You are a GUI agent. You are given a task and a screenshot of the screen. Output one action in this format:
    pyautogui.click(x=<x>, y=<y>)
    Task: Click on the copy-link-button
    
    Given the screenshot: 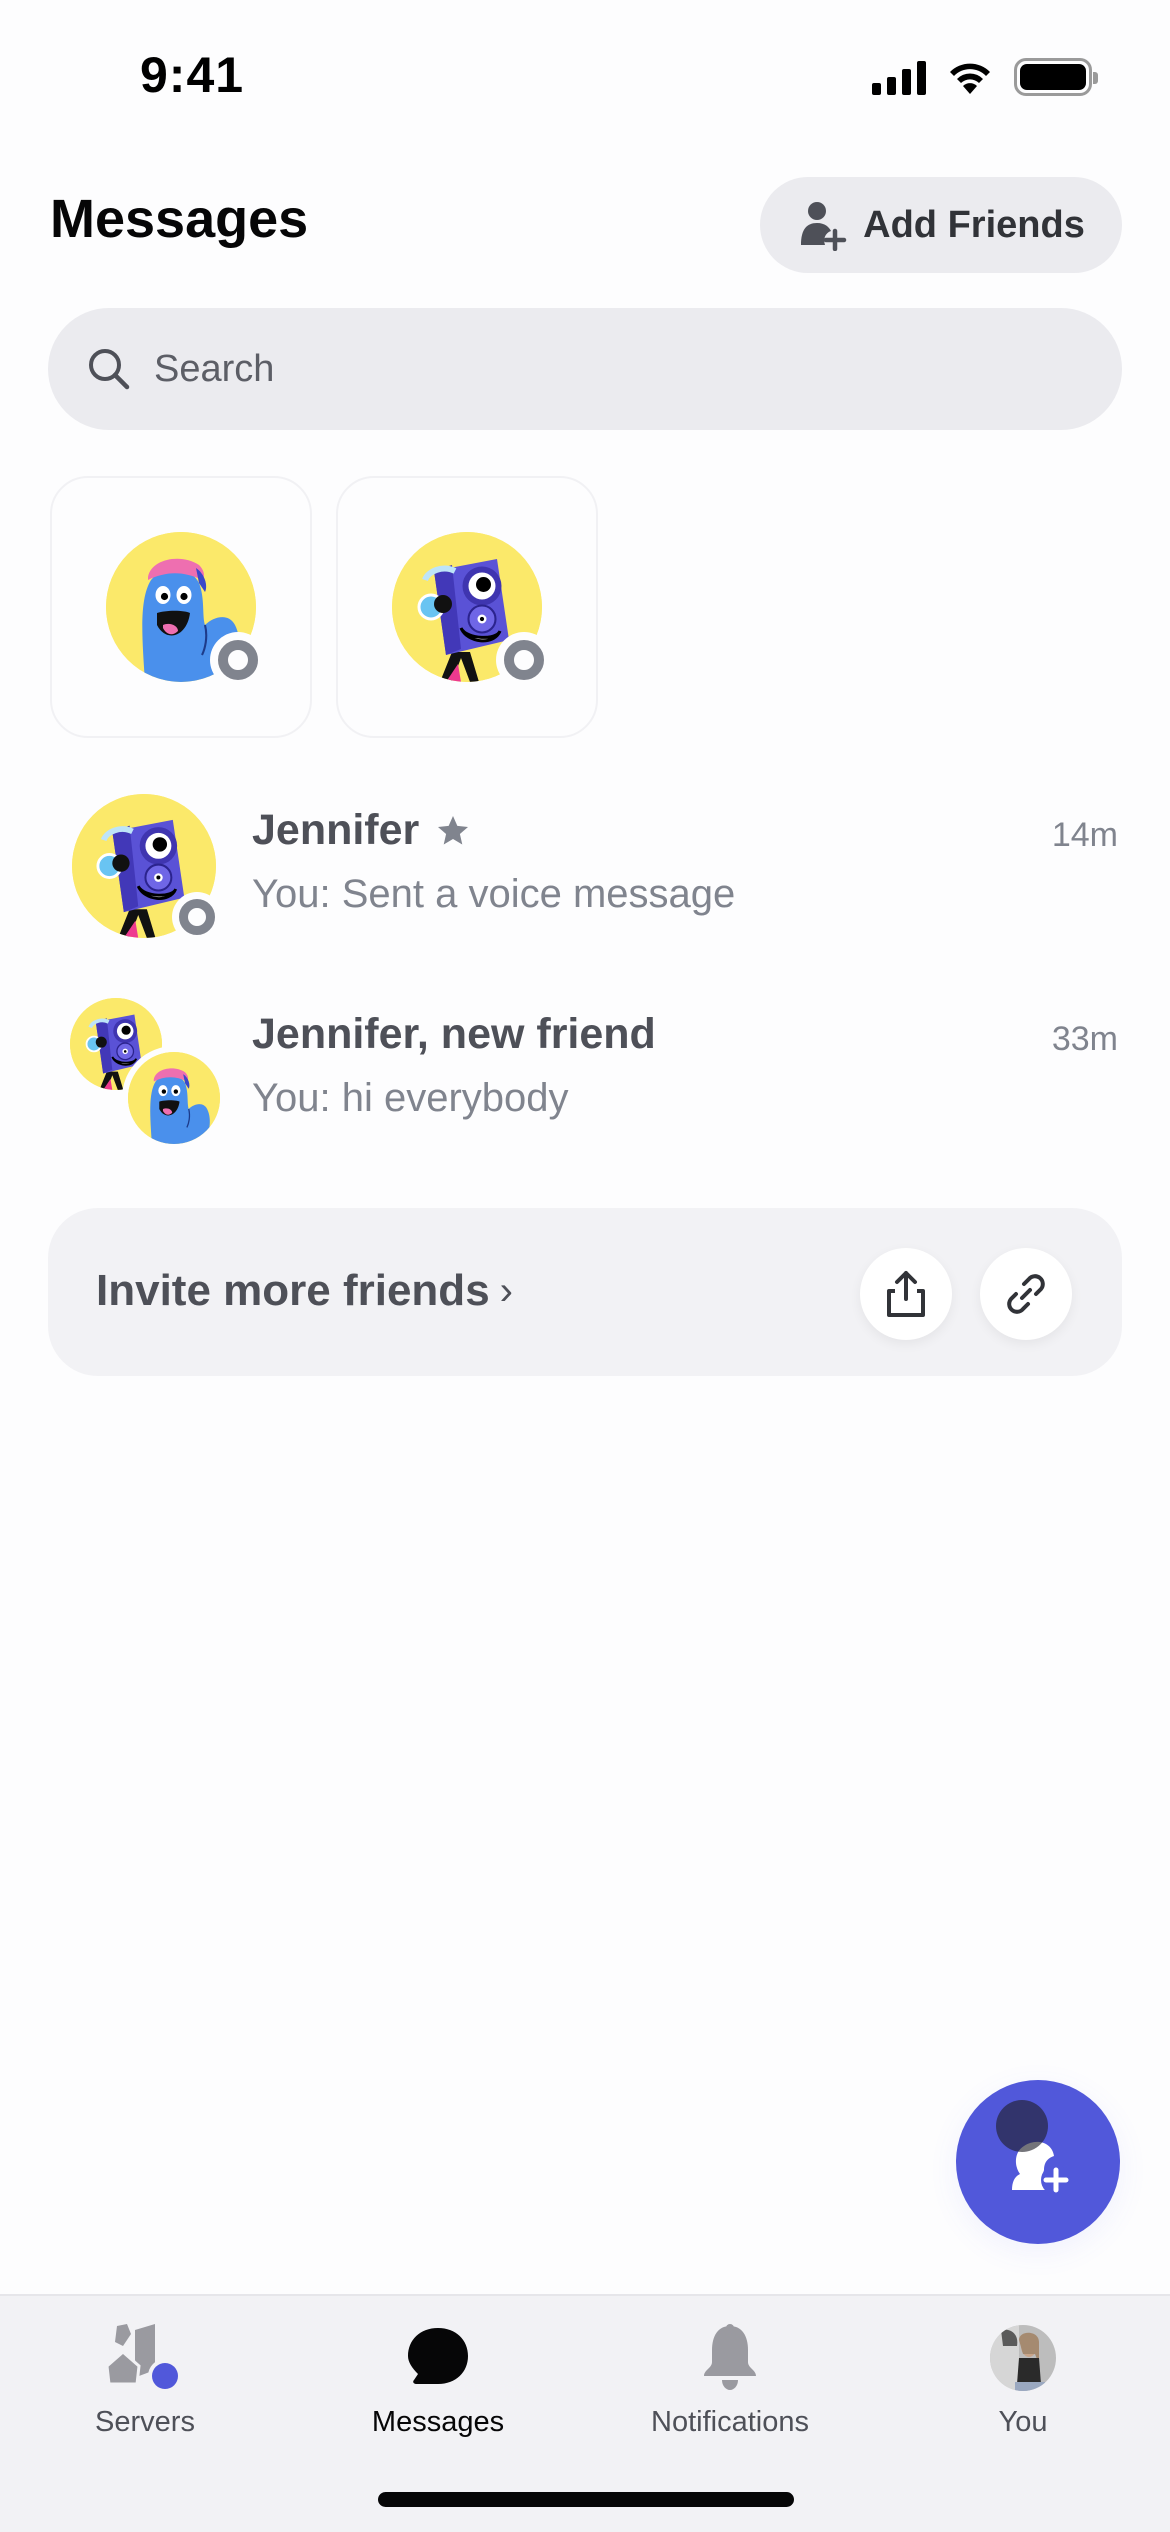 What is the action you would take?
    pyautogui.click(x=1026, y=1294)
    